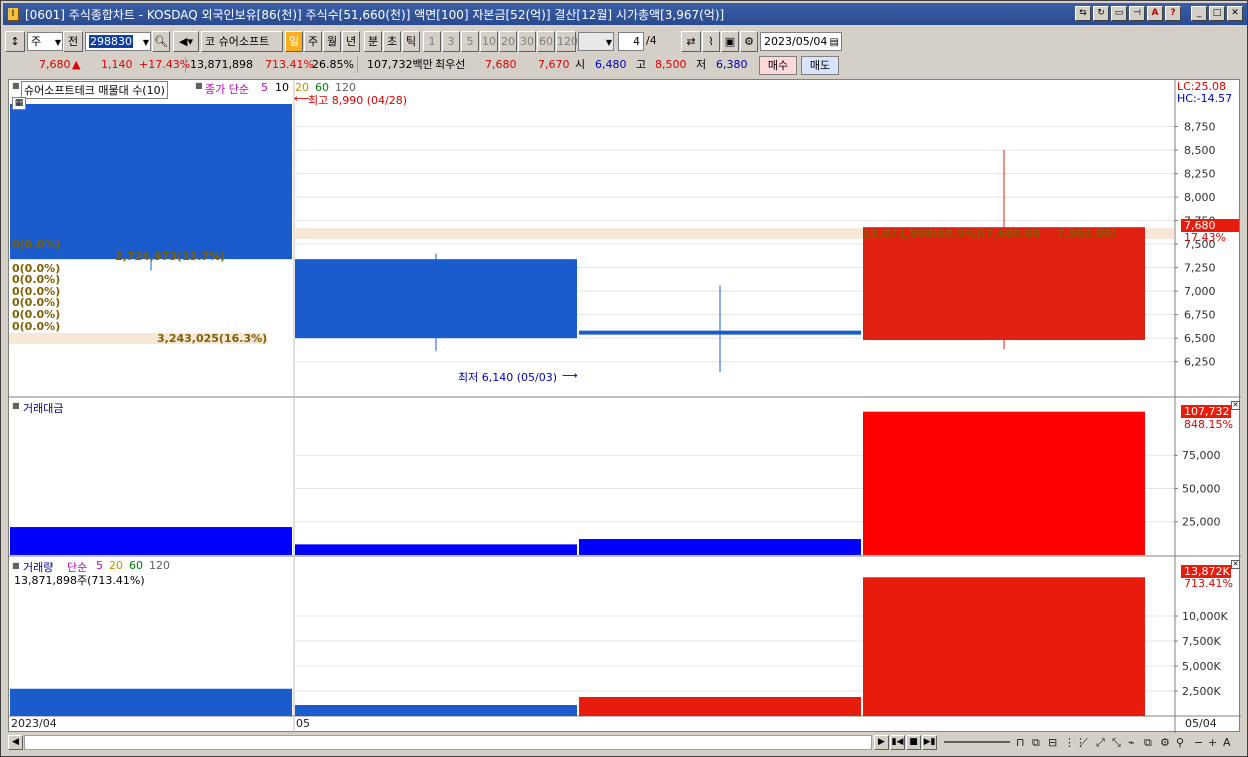  Describe the element at coordinates (1201, 488) in the screenshot. I see `y-tick-label: 50,000` at that location.